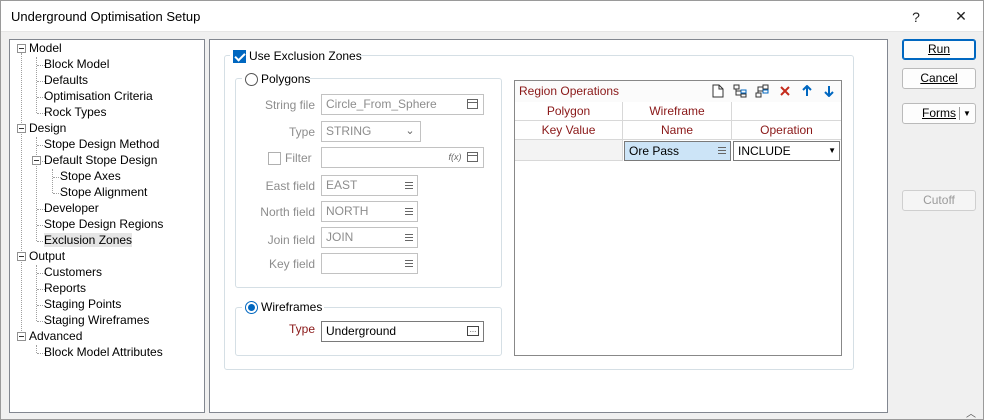 The image size is (984, 420). I want to click on tree-item-staging-wireframes: Staging Wireframes, so click(96, 320).